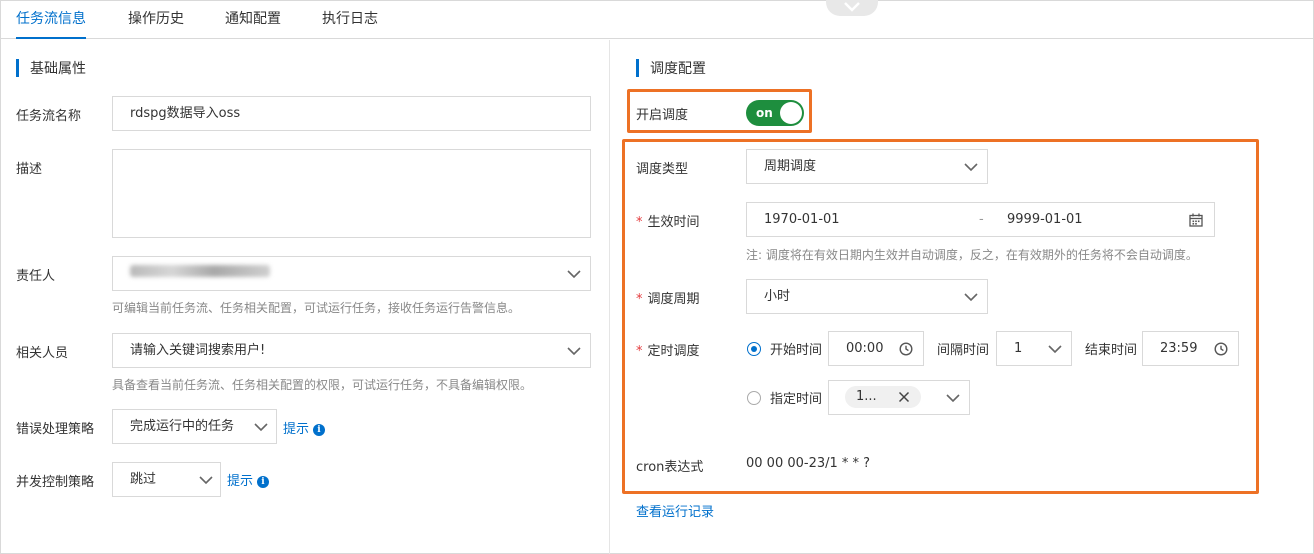 This screenshot has width=1314, height=554. I want to click on tab-workflow-info: 任务流信息, so click(51, 19).